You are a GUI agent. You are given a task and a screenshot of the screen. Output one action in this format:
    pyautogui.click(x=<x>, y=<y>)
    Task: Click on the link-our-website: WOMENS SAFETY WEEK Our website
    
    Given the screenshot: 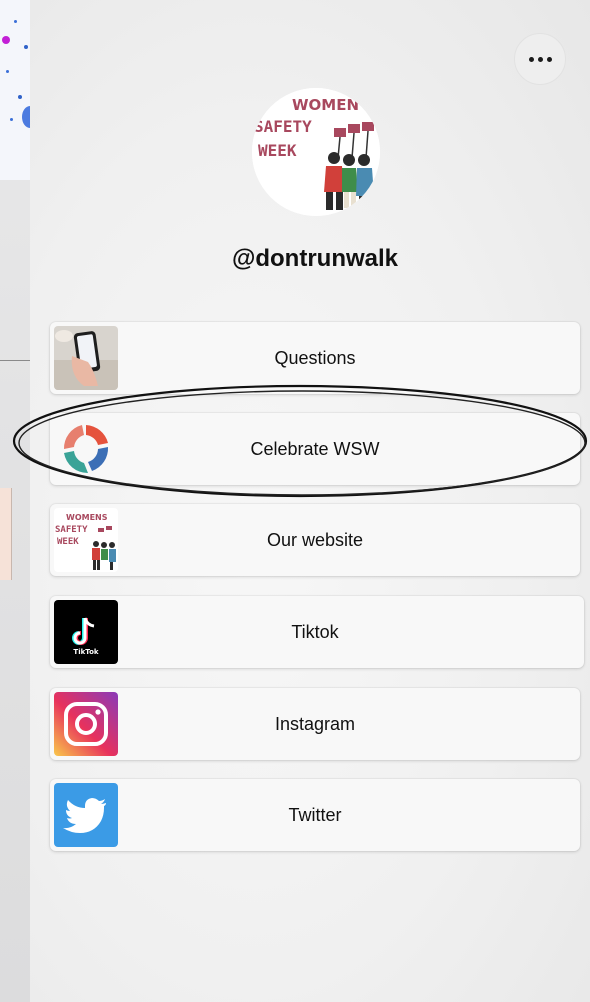 What is the action you would take?
    pyautogui.click(x=315, y=540)
    